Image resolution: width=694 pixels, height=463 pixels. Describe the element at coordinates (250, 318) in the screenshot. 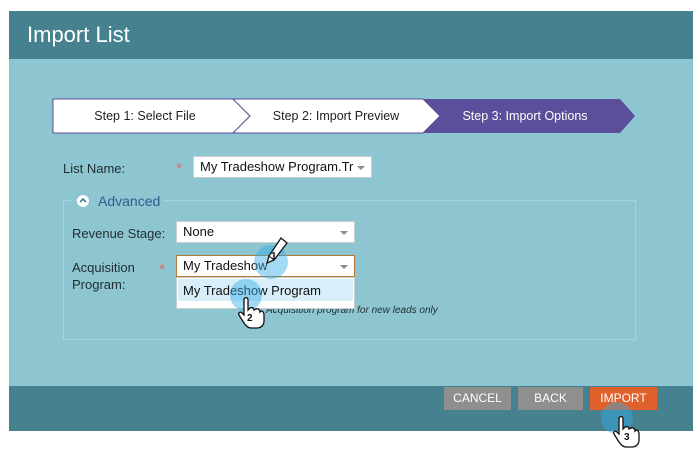

I see `marker-2-number: 2` at that location.